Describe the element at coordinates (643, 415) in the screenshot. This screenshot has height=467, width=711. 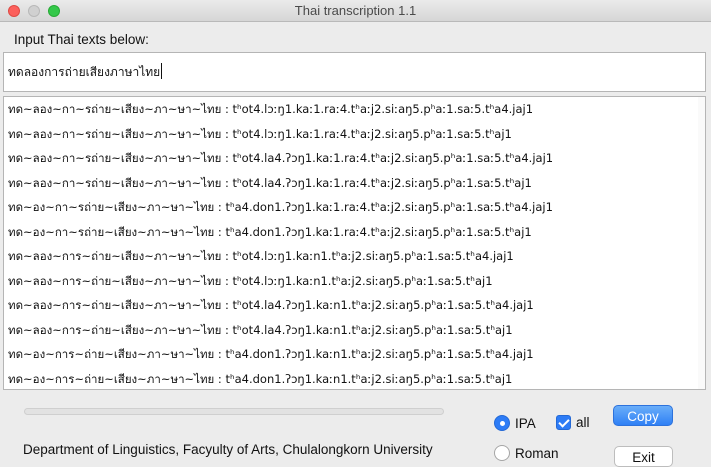
I see `copy-button: Copy` at that location.